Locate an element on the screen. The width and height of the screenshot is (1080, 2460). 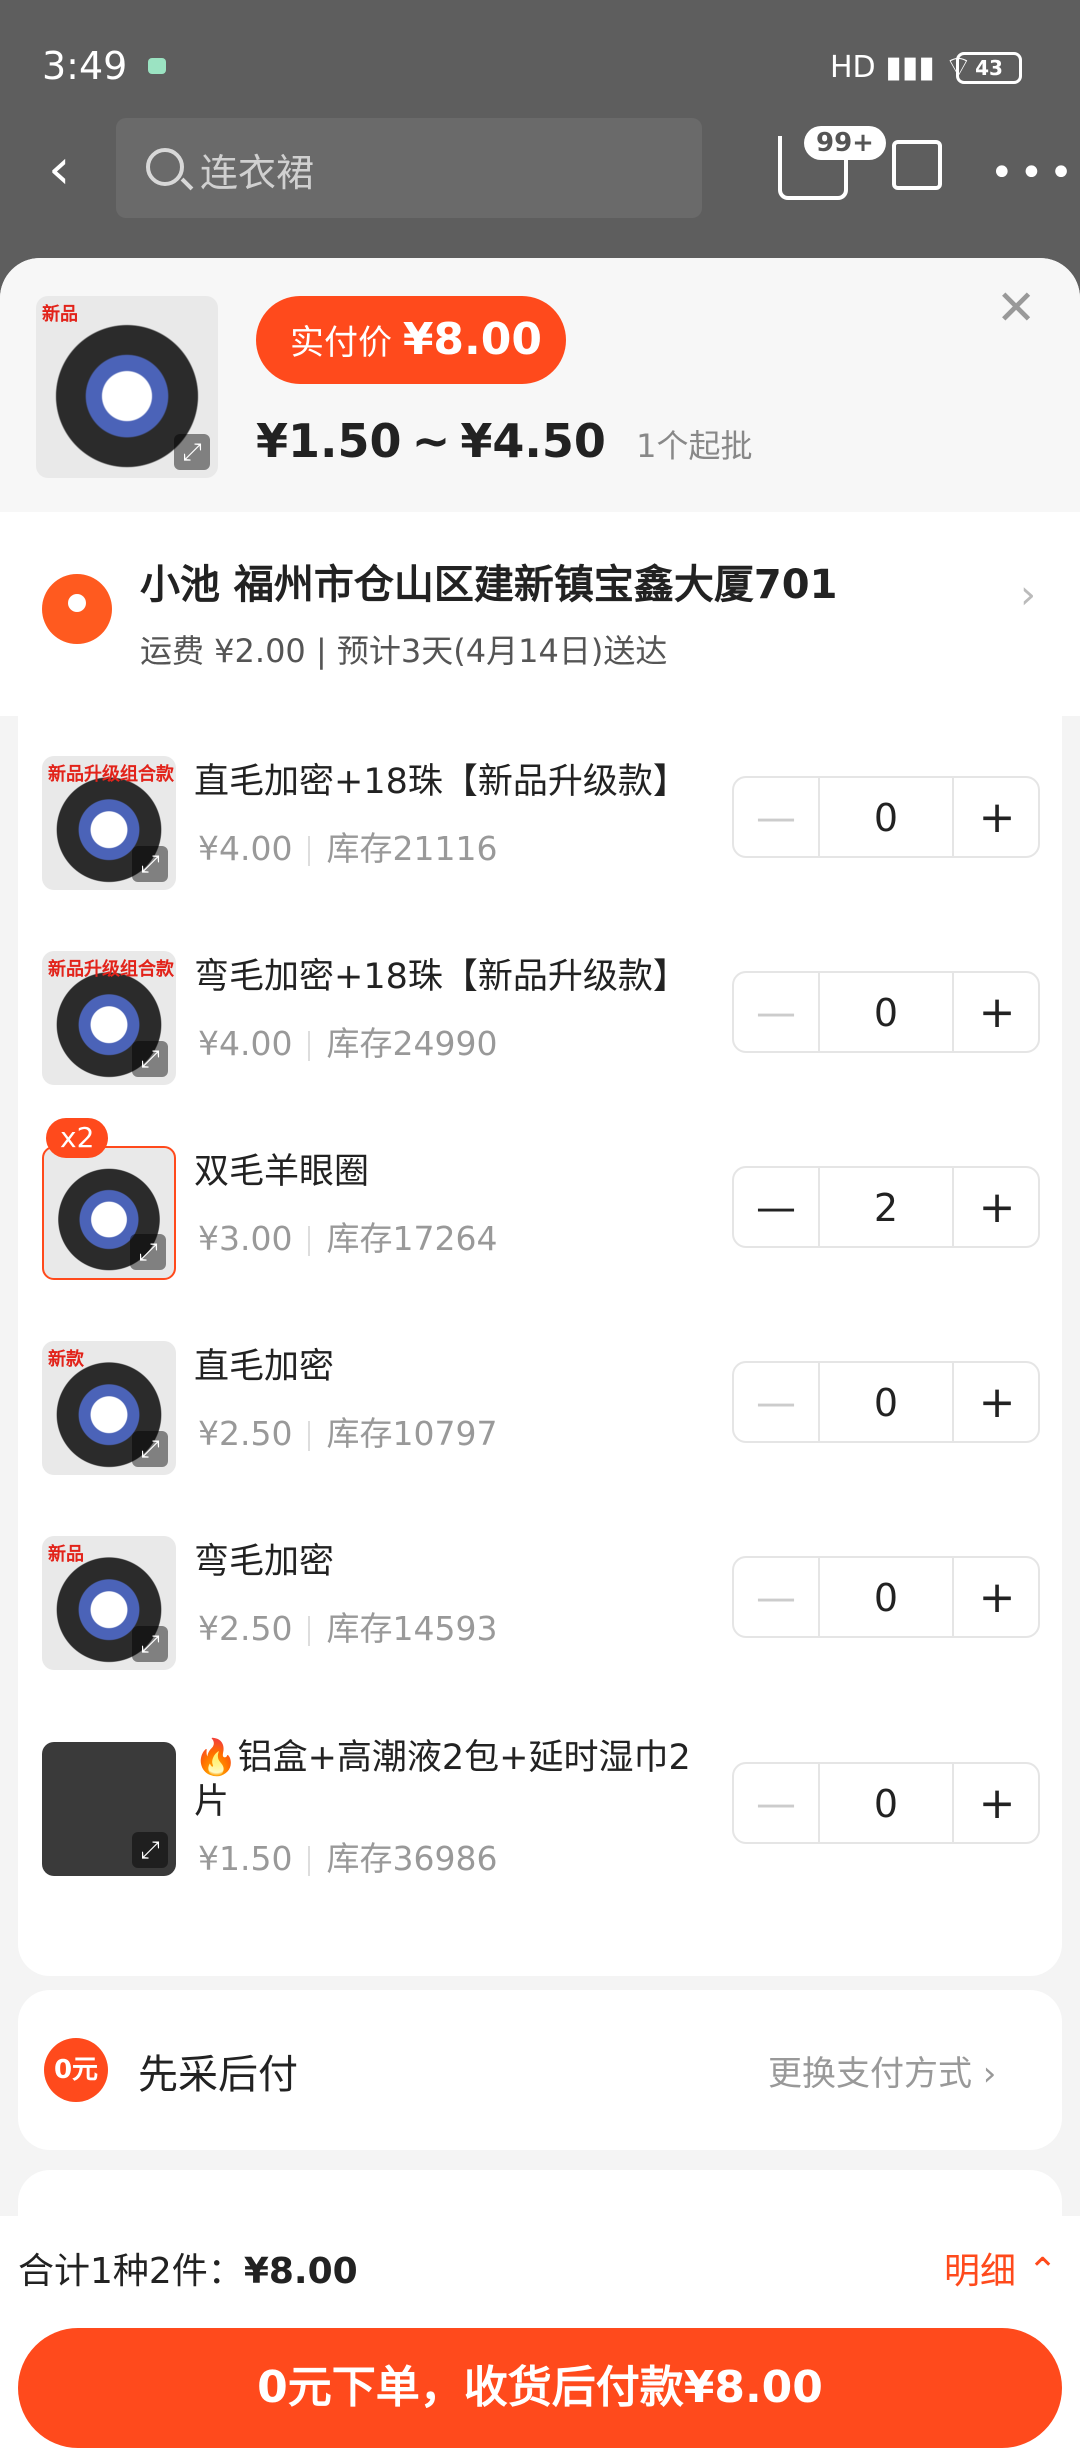
paid-label: 实付价 is located at coordinates (341, 343).